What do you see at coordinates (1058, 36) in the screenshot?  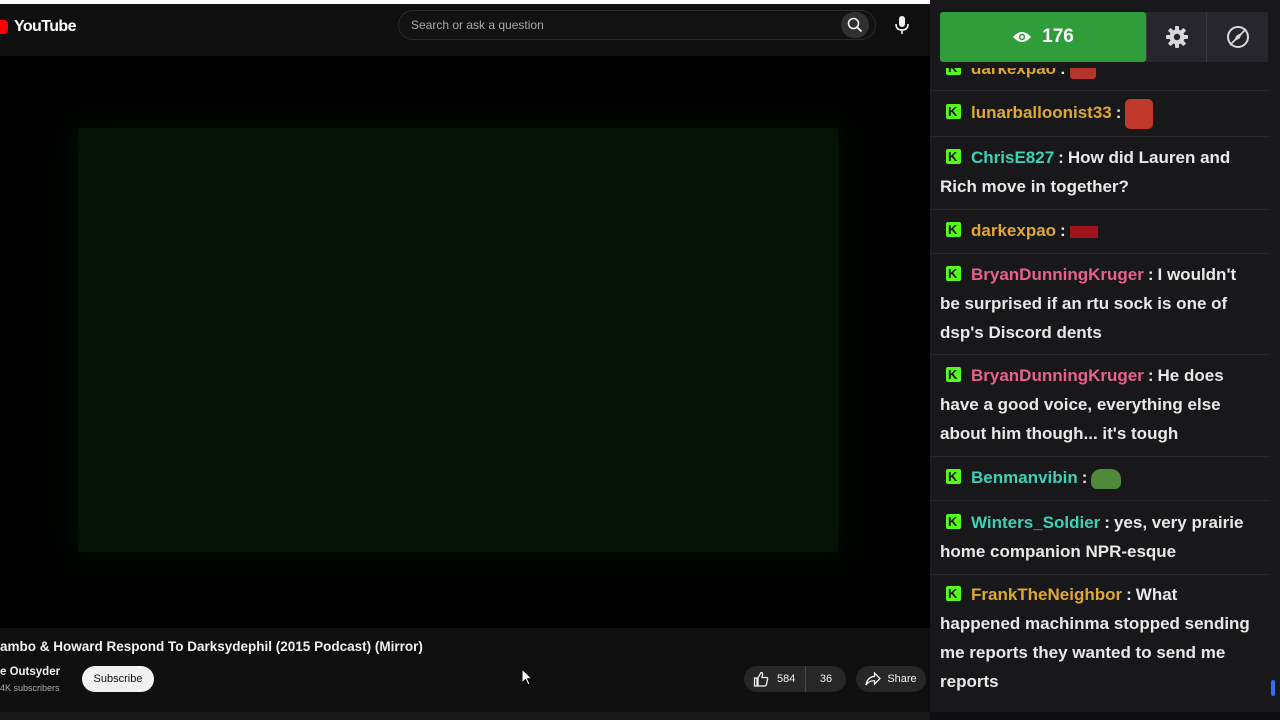 I see `viewer-count: 176` at bounding box center [1058, 36].